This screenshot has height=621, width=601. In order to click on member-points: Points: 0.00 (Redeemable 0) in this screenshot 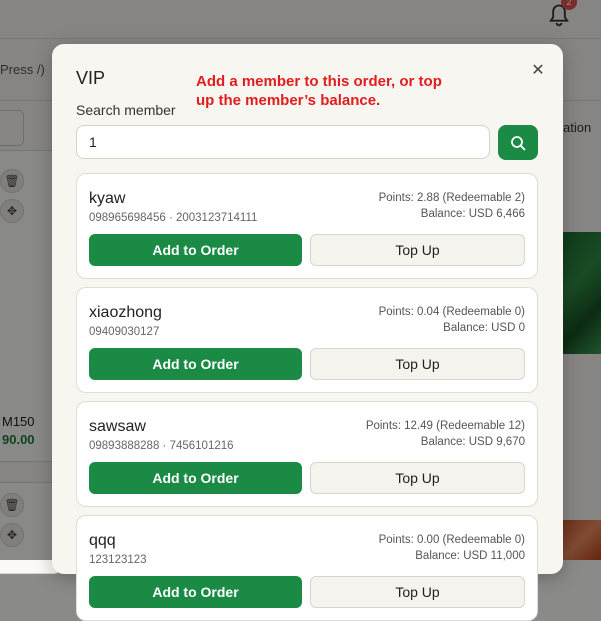, I will do `click(451, 540)`.